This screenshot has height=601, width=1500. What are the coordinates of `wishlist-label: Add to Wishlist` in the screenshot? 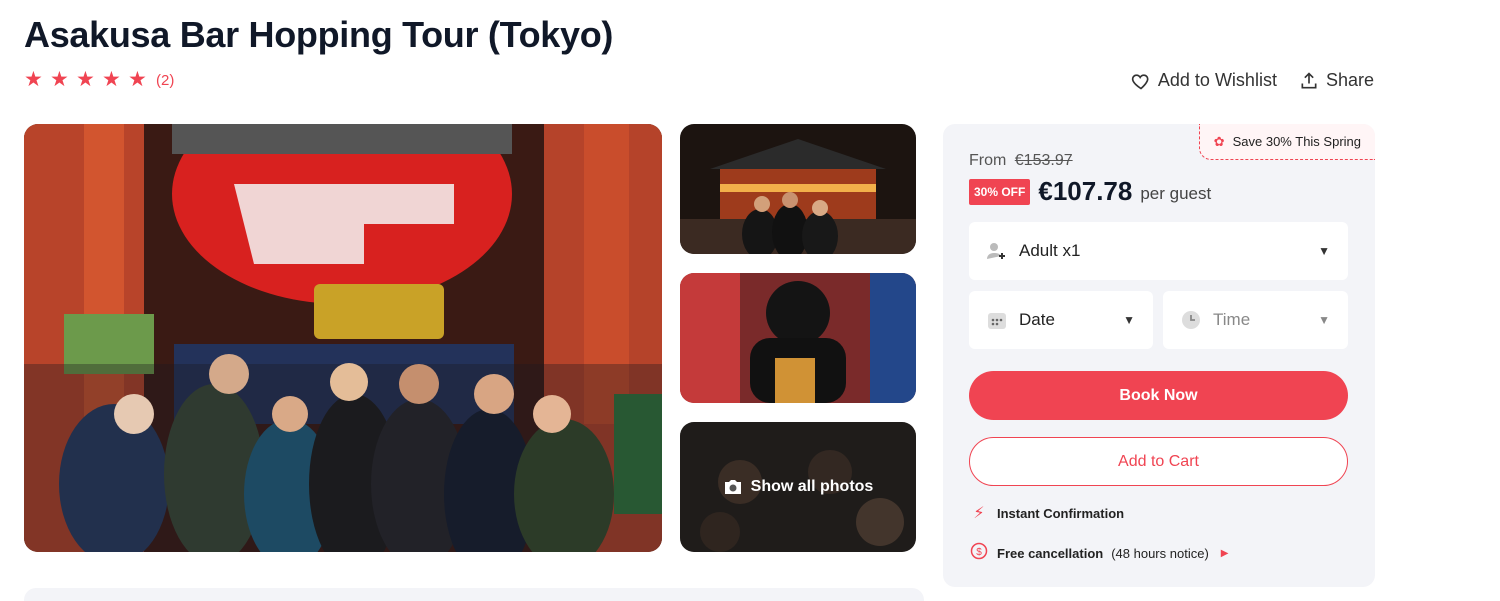 It's located at (1217, 80).